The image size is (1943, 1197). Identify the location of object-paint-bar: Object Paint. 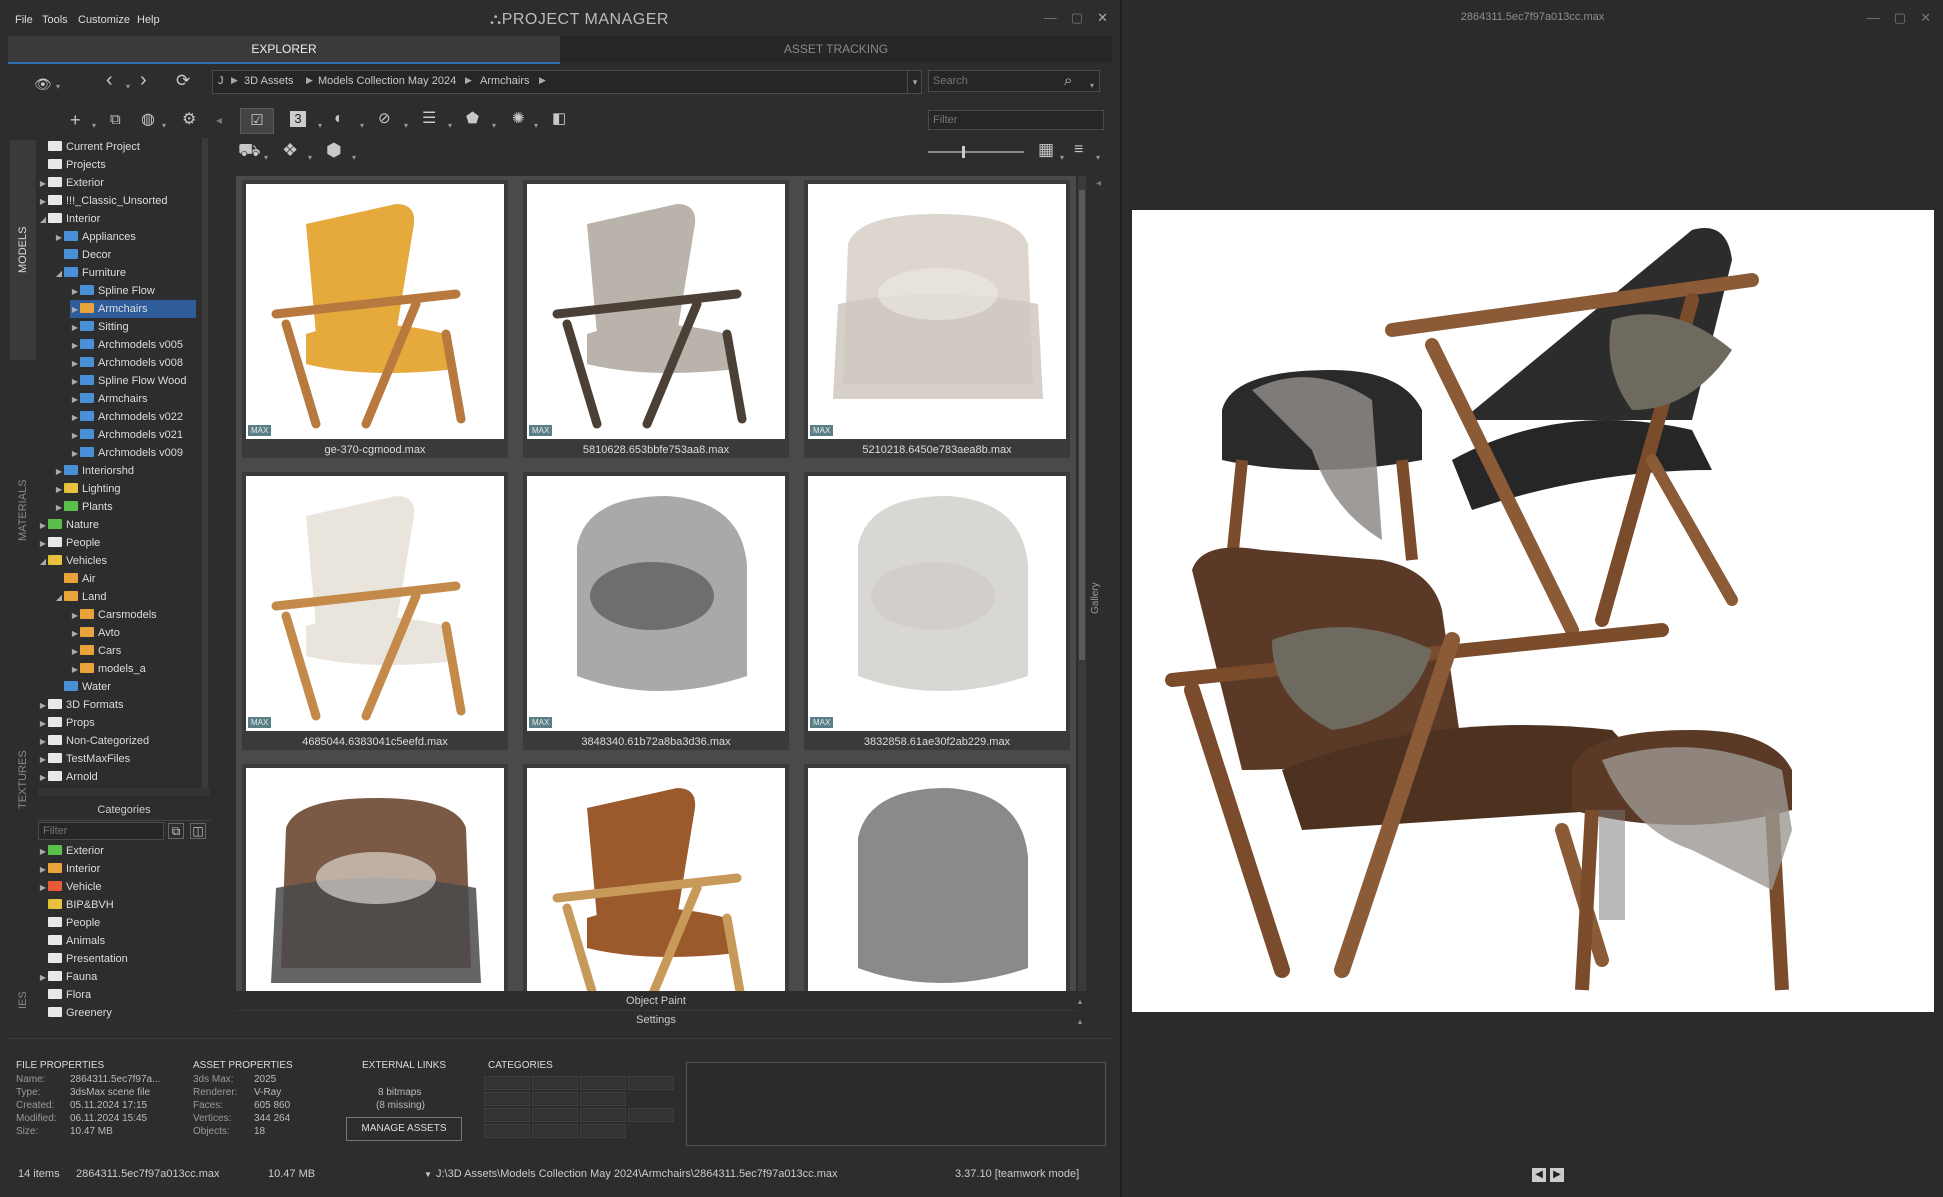
(656, 1001).